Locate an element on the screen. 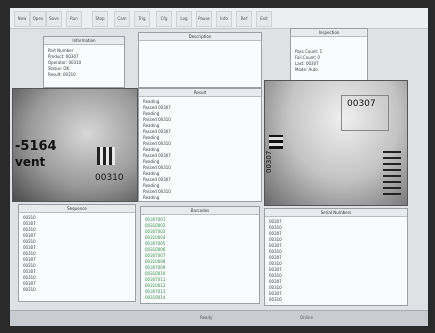 This screenshot has height=333, width=435. camera-code-right-side: 00307 is located at coordinates (269, 161).